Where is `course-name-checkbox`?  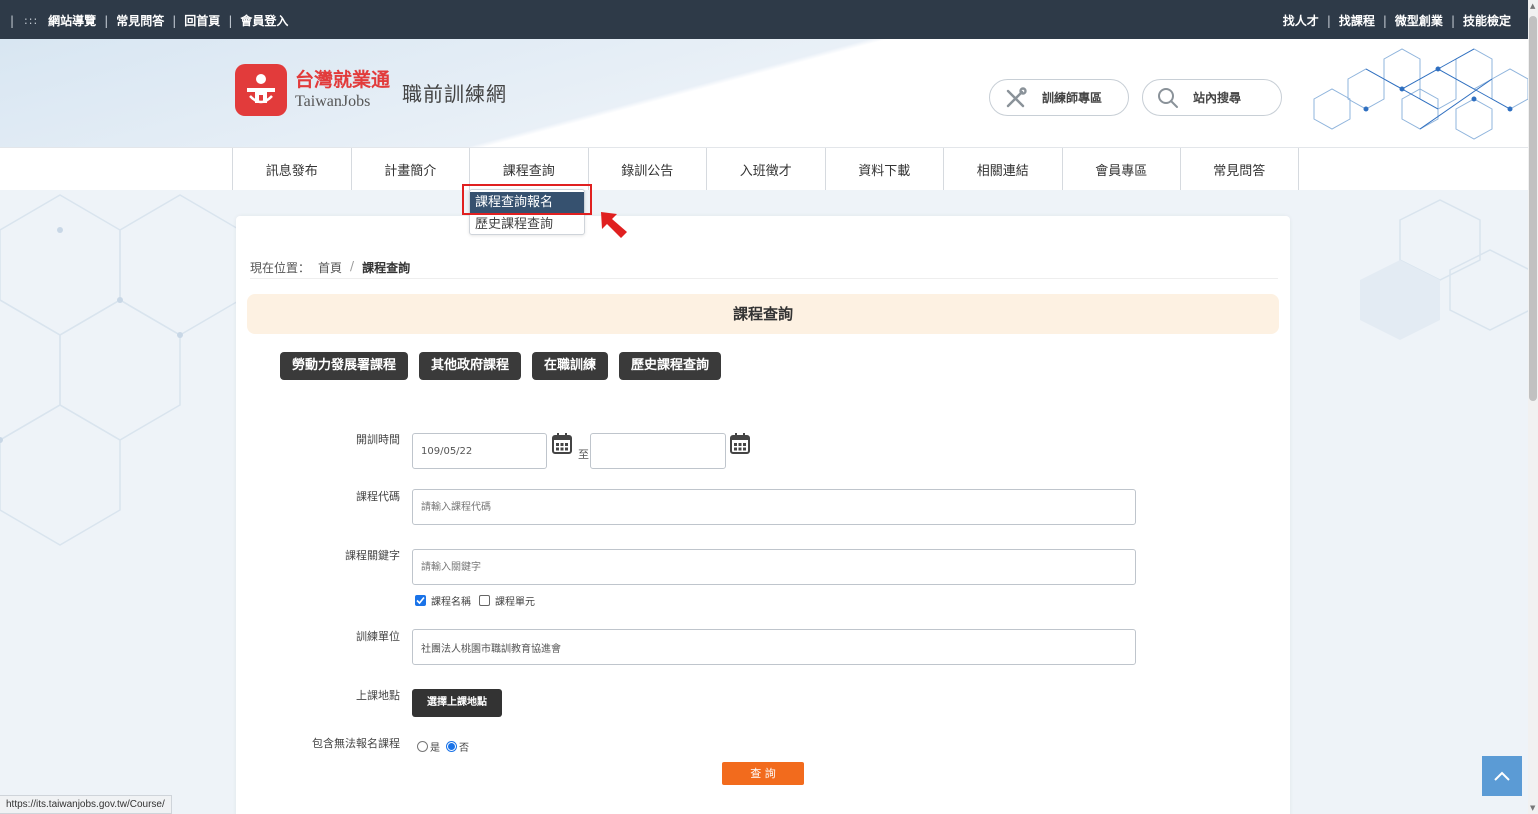 course-name-checkbox is located at coordinates (420, 600).